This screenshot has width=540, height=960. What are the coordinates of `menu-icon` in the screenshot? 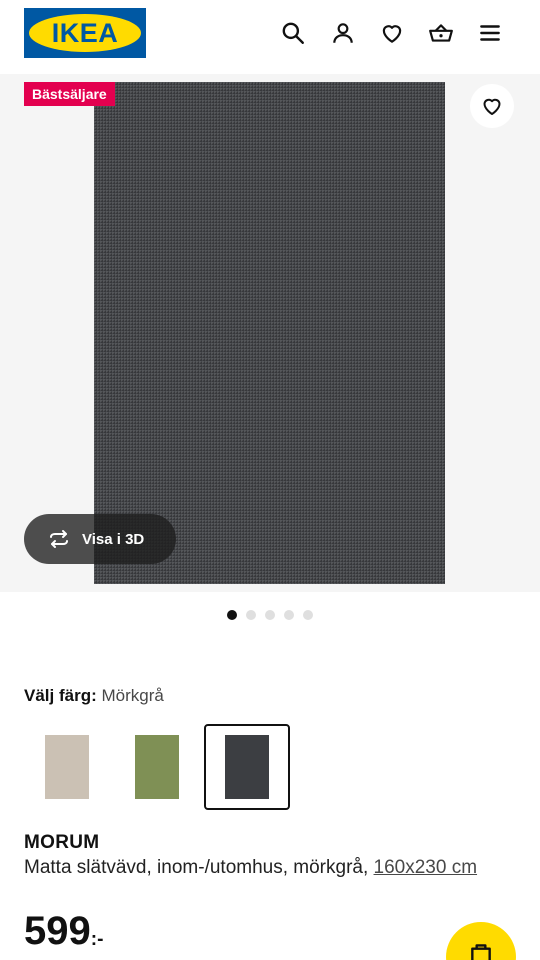 It's located at (490, 33).